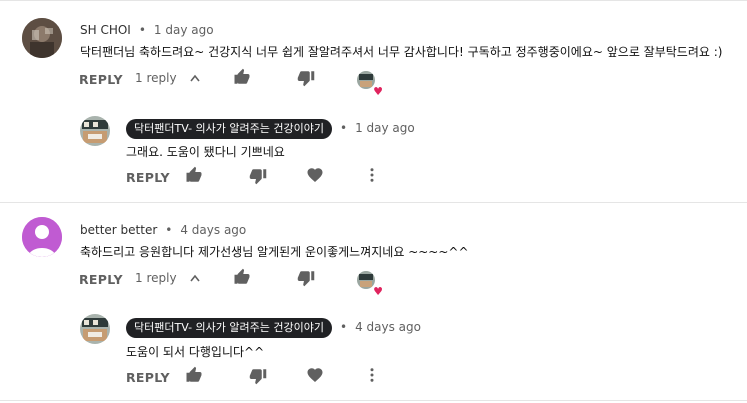 This screenshot has height=403, width=747. Describe the element at coordinates (213, 230) in the screenshot. I see `comment-time: 4 days ago` at that location.